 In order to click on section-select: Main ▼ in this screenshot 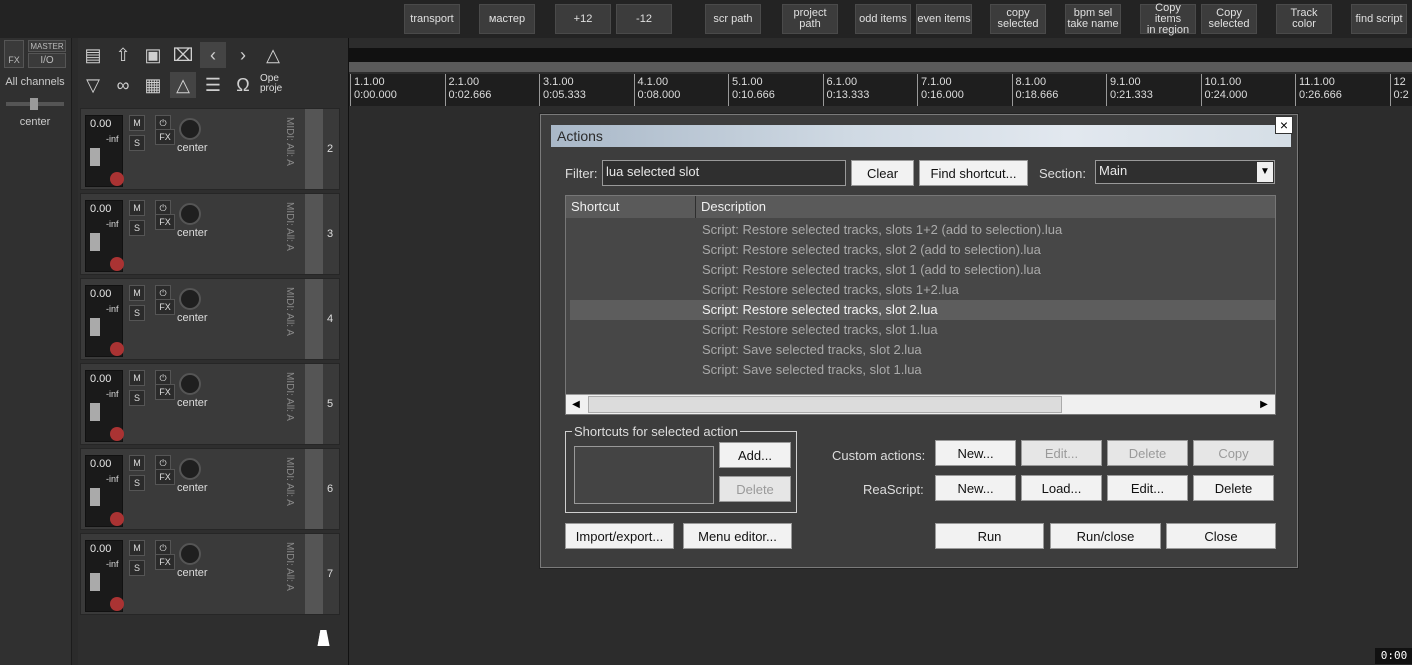, I will do `click(1185, 172)`.